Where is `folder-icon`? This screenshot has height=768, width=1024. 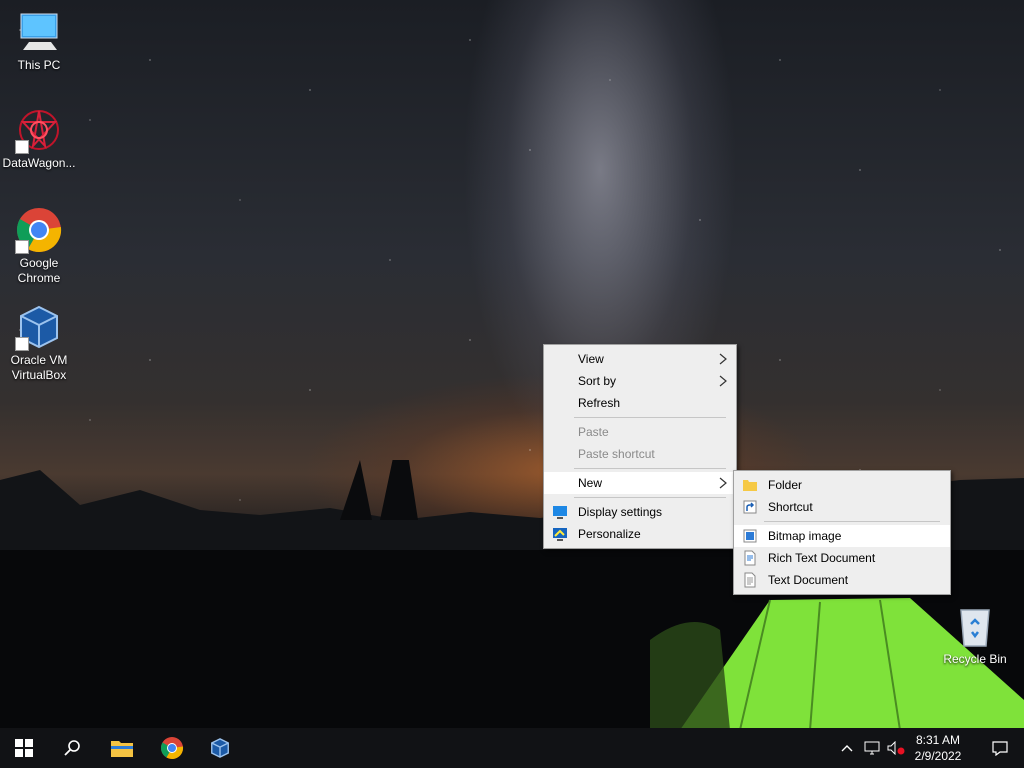
folder-icon is located at coordinates (750, 485).